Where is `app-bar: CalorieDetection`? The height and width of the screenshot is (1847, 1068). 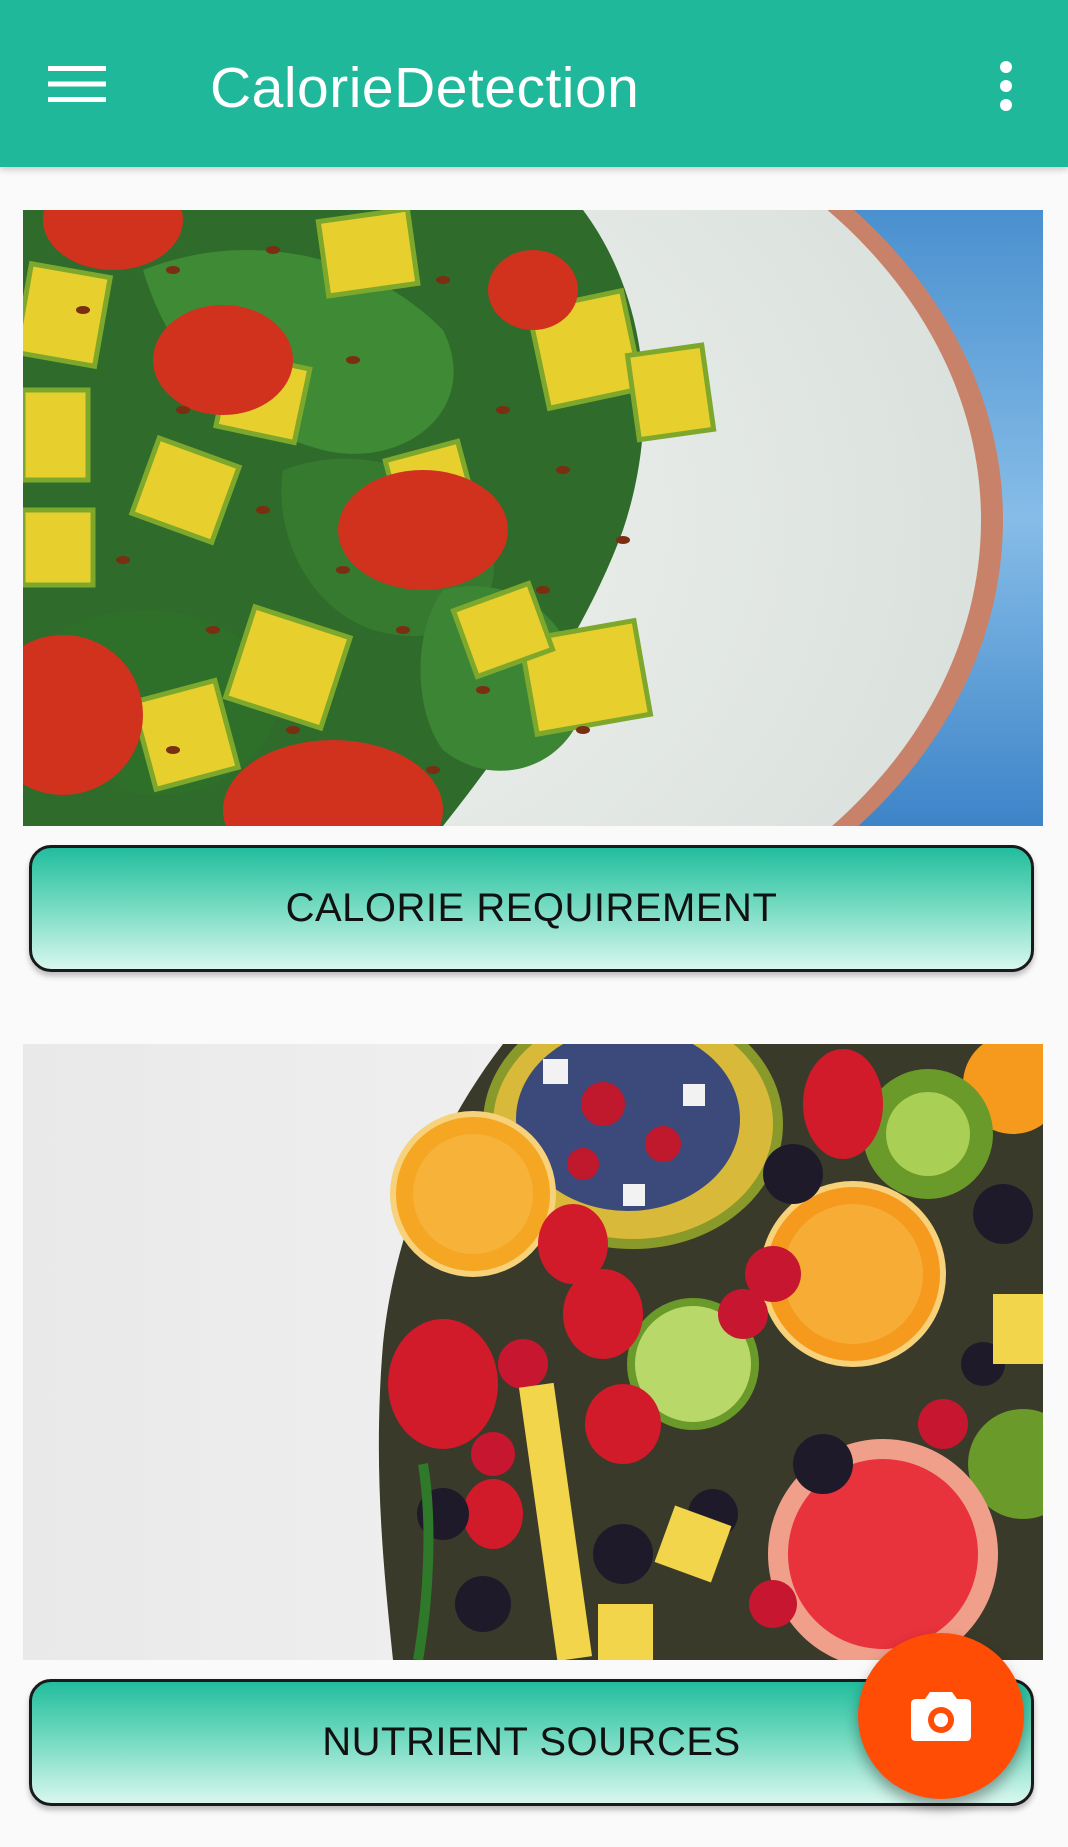
app-bar: CalorieDetection is located at coordinates (534, 83).